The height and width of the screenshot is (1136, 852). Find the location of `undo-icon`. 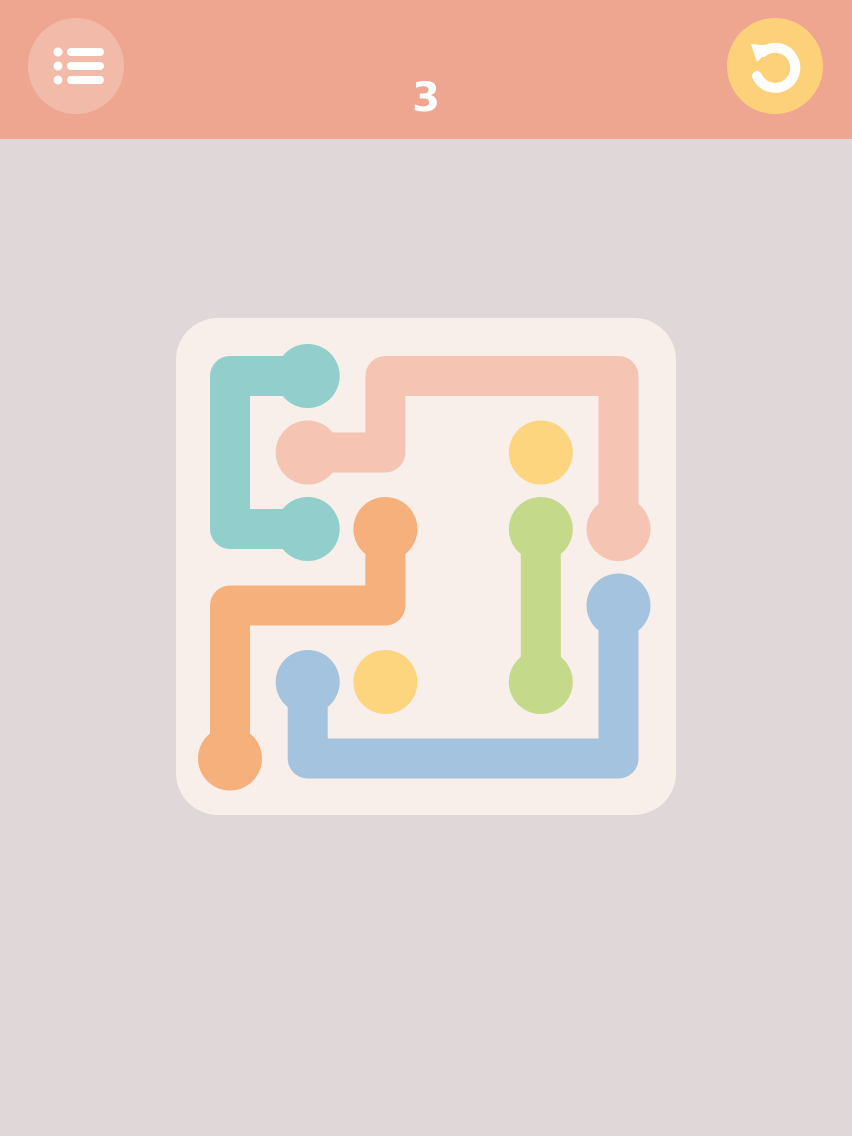

undo-icon is located at coordinates (776, 67).